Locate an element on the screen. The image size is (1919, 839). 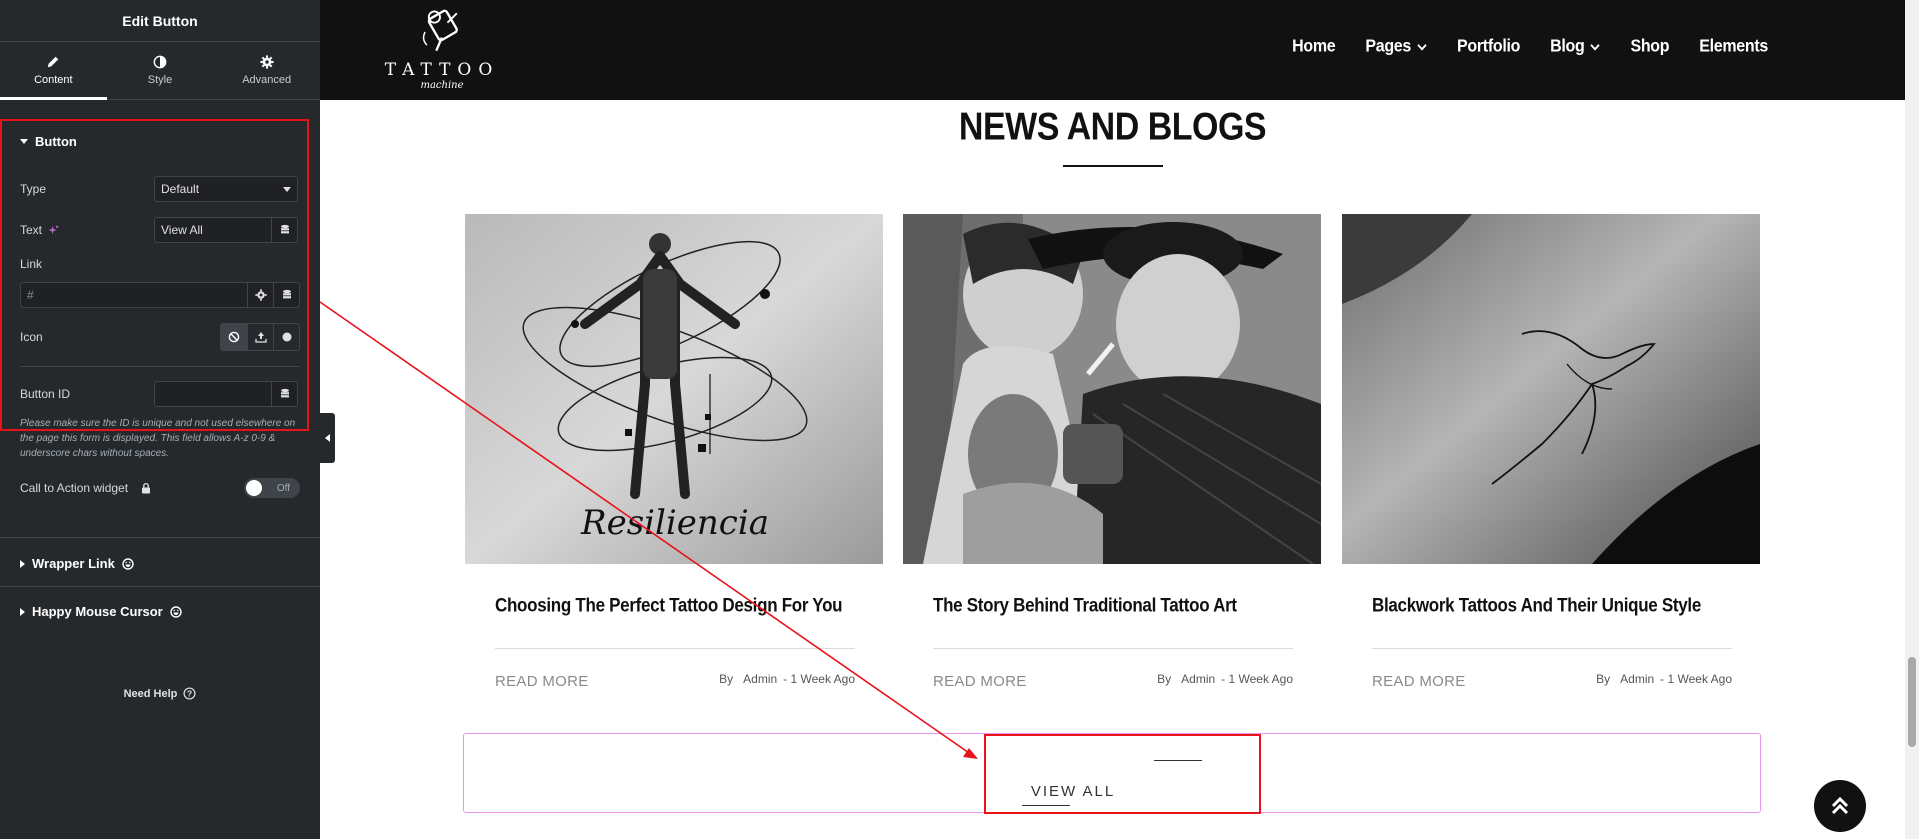
nav-home-label: Home is located at coordinates (1314, 46).